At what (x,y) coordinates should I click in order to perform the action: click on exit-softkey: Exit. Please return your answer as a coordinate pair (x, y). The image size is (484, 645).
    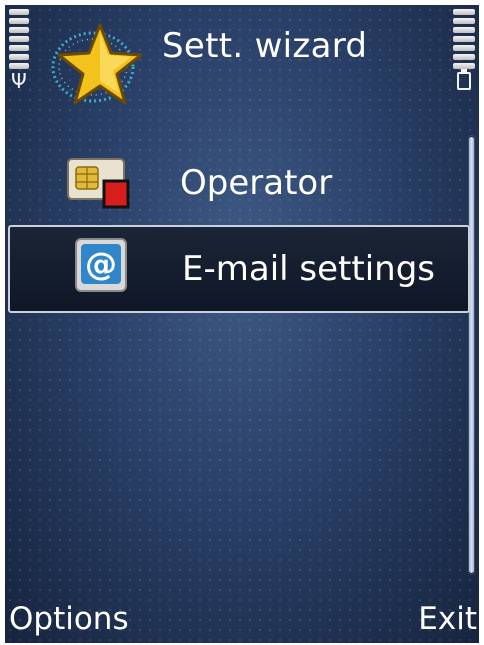
    Looking at the image, I should click on (447, 619).